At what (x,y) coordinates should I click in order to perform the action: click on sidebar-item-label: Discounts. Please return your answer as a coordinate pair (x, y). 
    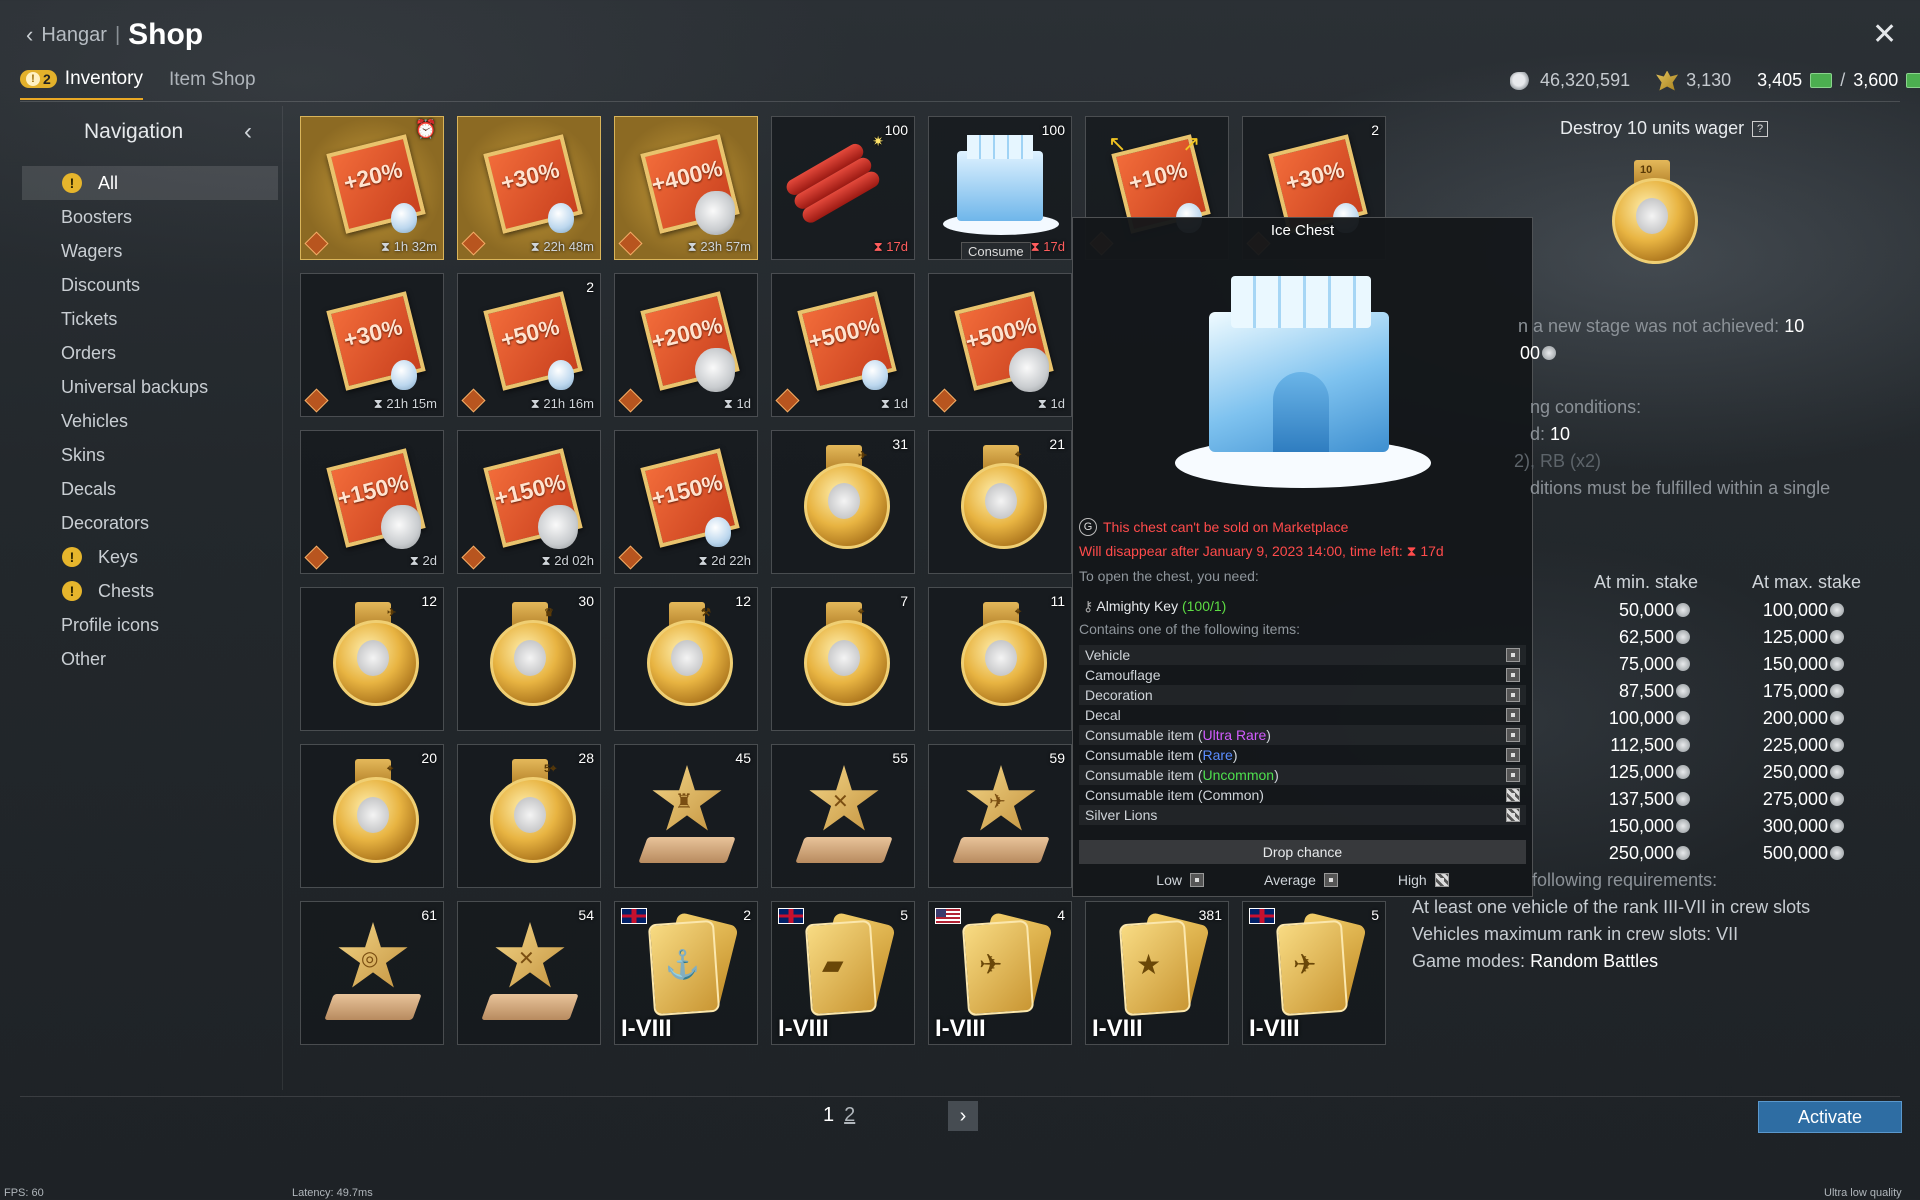
    Looking at the image, I should click on (101, 284).